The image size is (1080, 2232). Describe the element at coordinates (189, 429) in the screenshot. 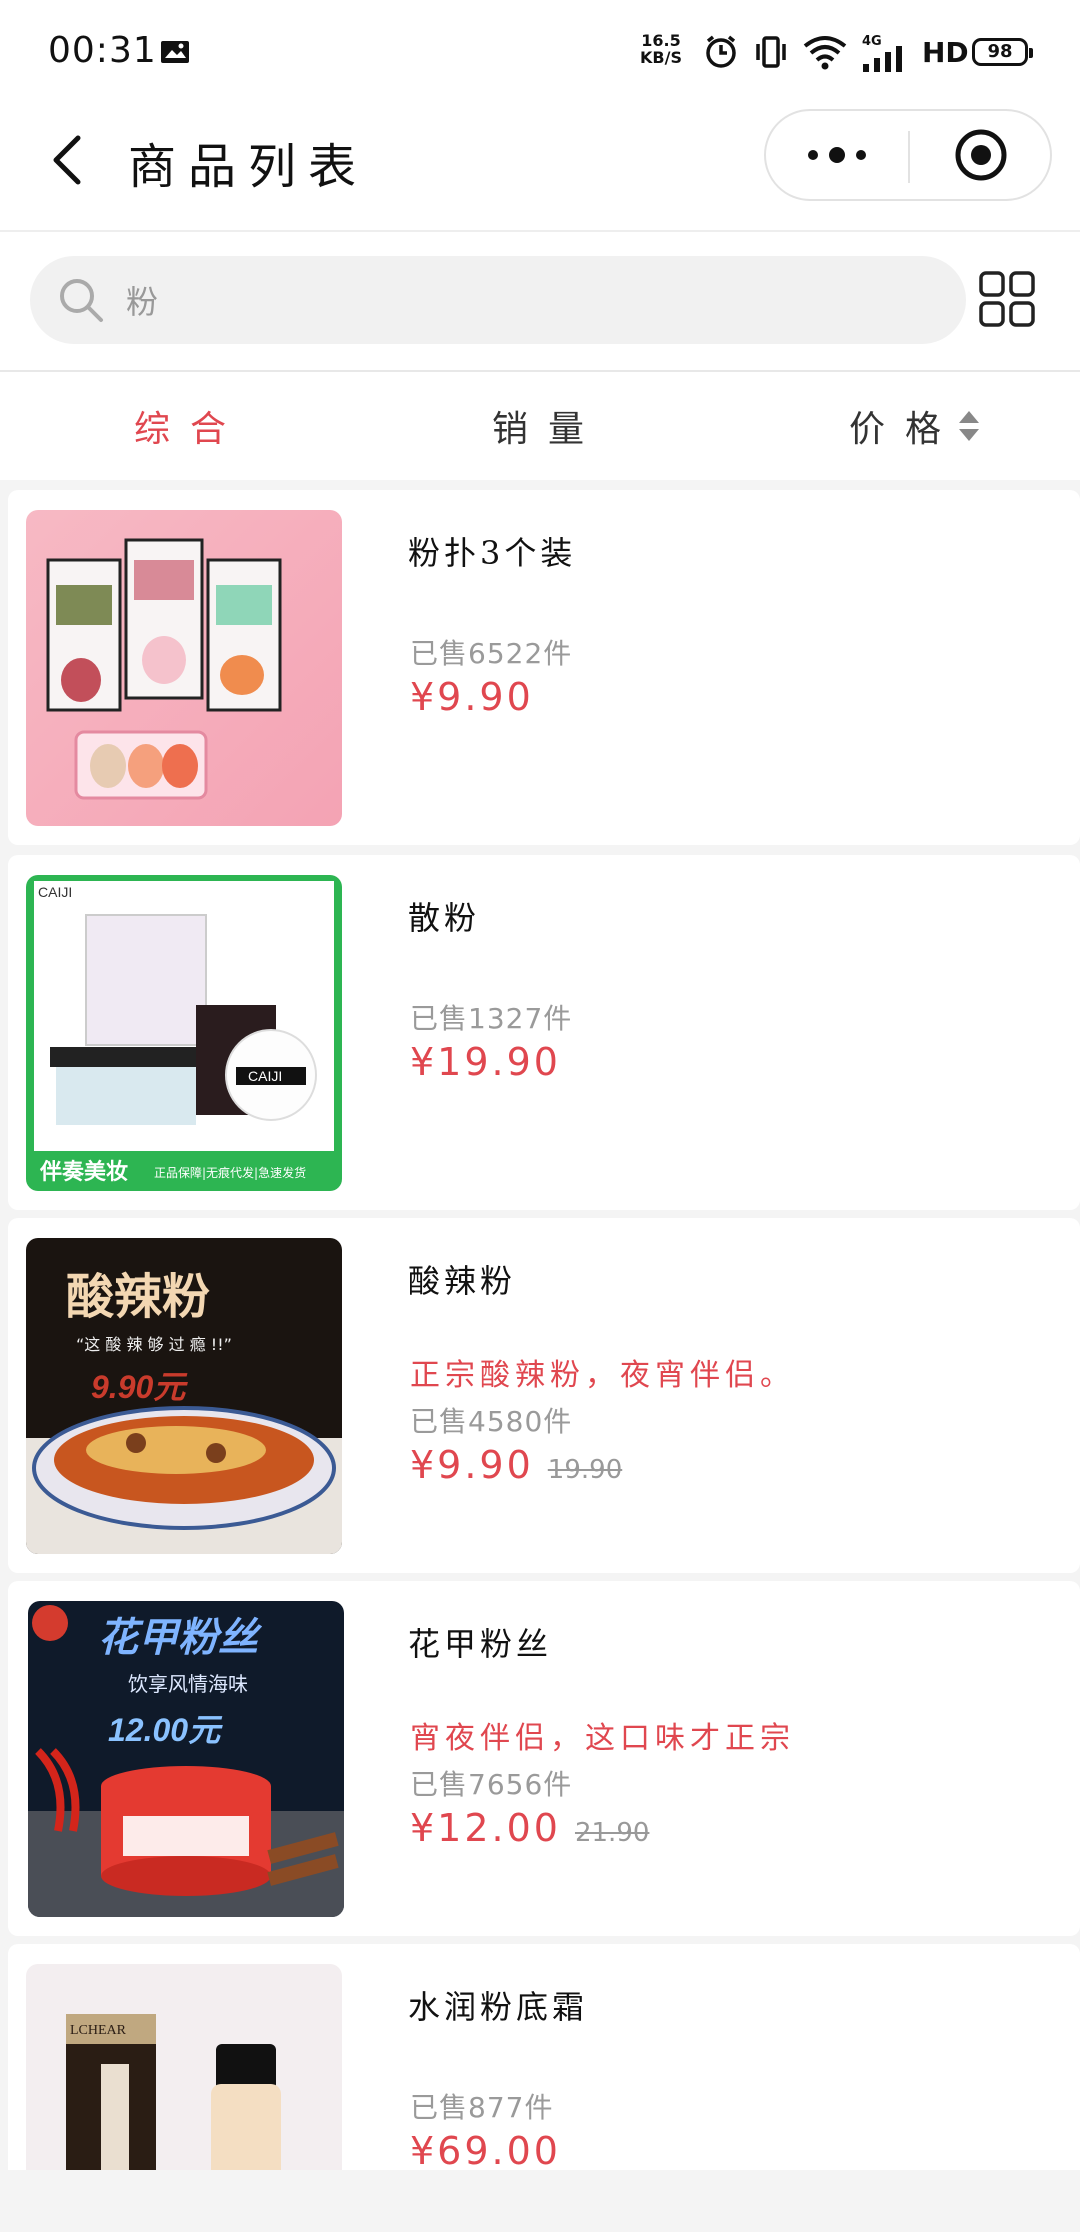

I see `sort-tab-label: 综合` at that location.